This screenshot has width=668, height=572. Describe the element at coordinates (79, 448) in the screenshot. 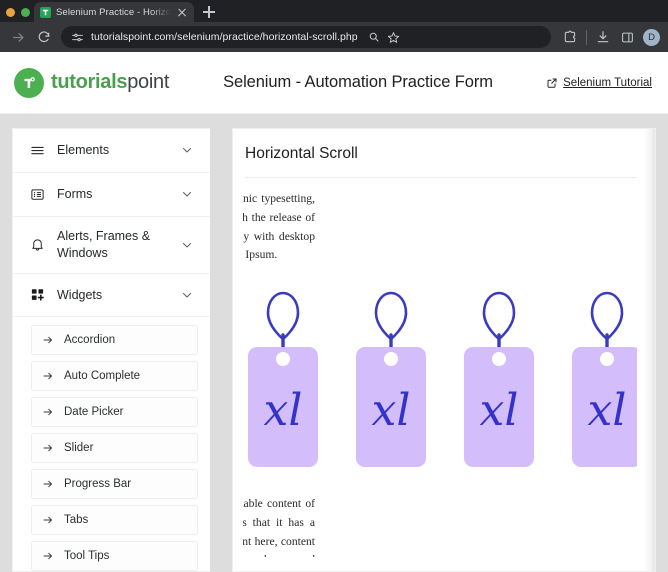

I see `list-item-label: Slider` at that location.